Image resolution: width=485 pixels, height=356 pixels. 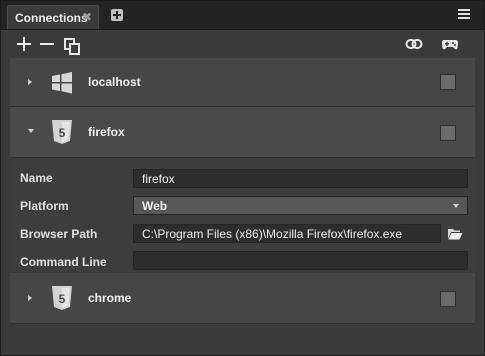 I want to click on command-line-field, so click(x=300, y=260).